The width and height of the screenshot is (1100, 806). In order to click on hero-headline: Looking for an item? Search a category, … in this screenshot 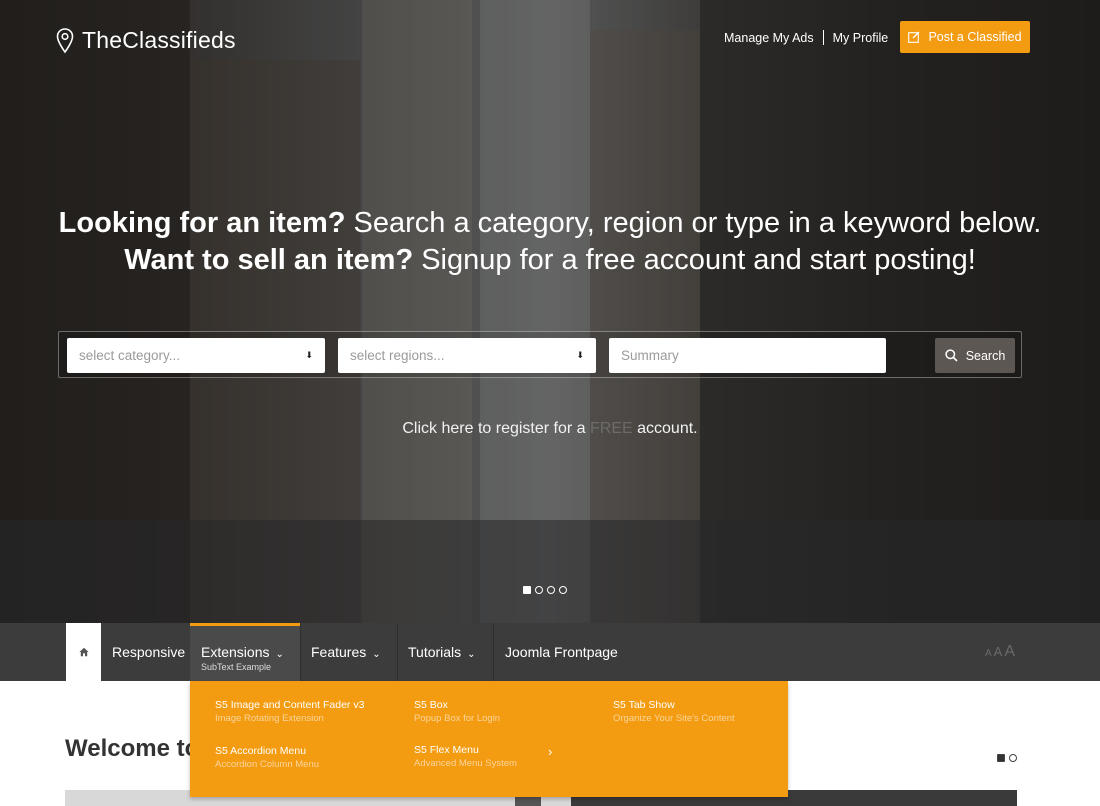, I will do `click(550, 242)`.